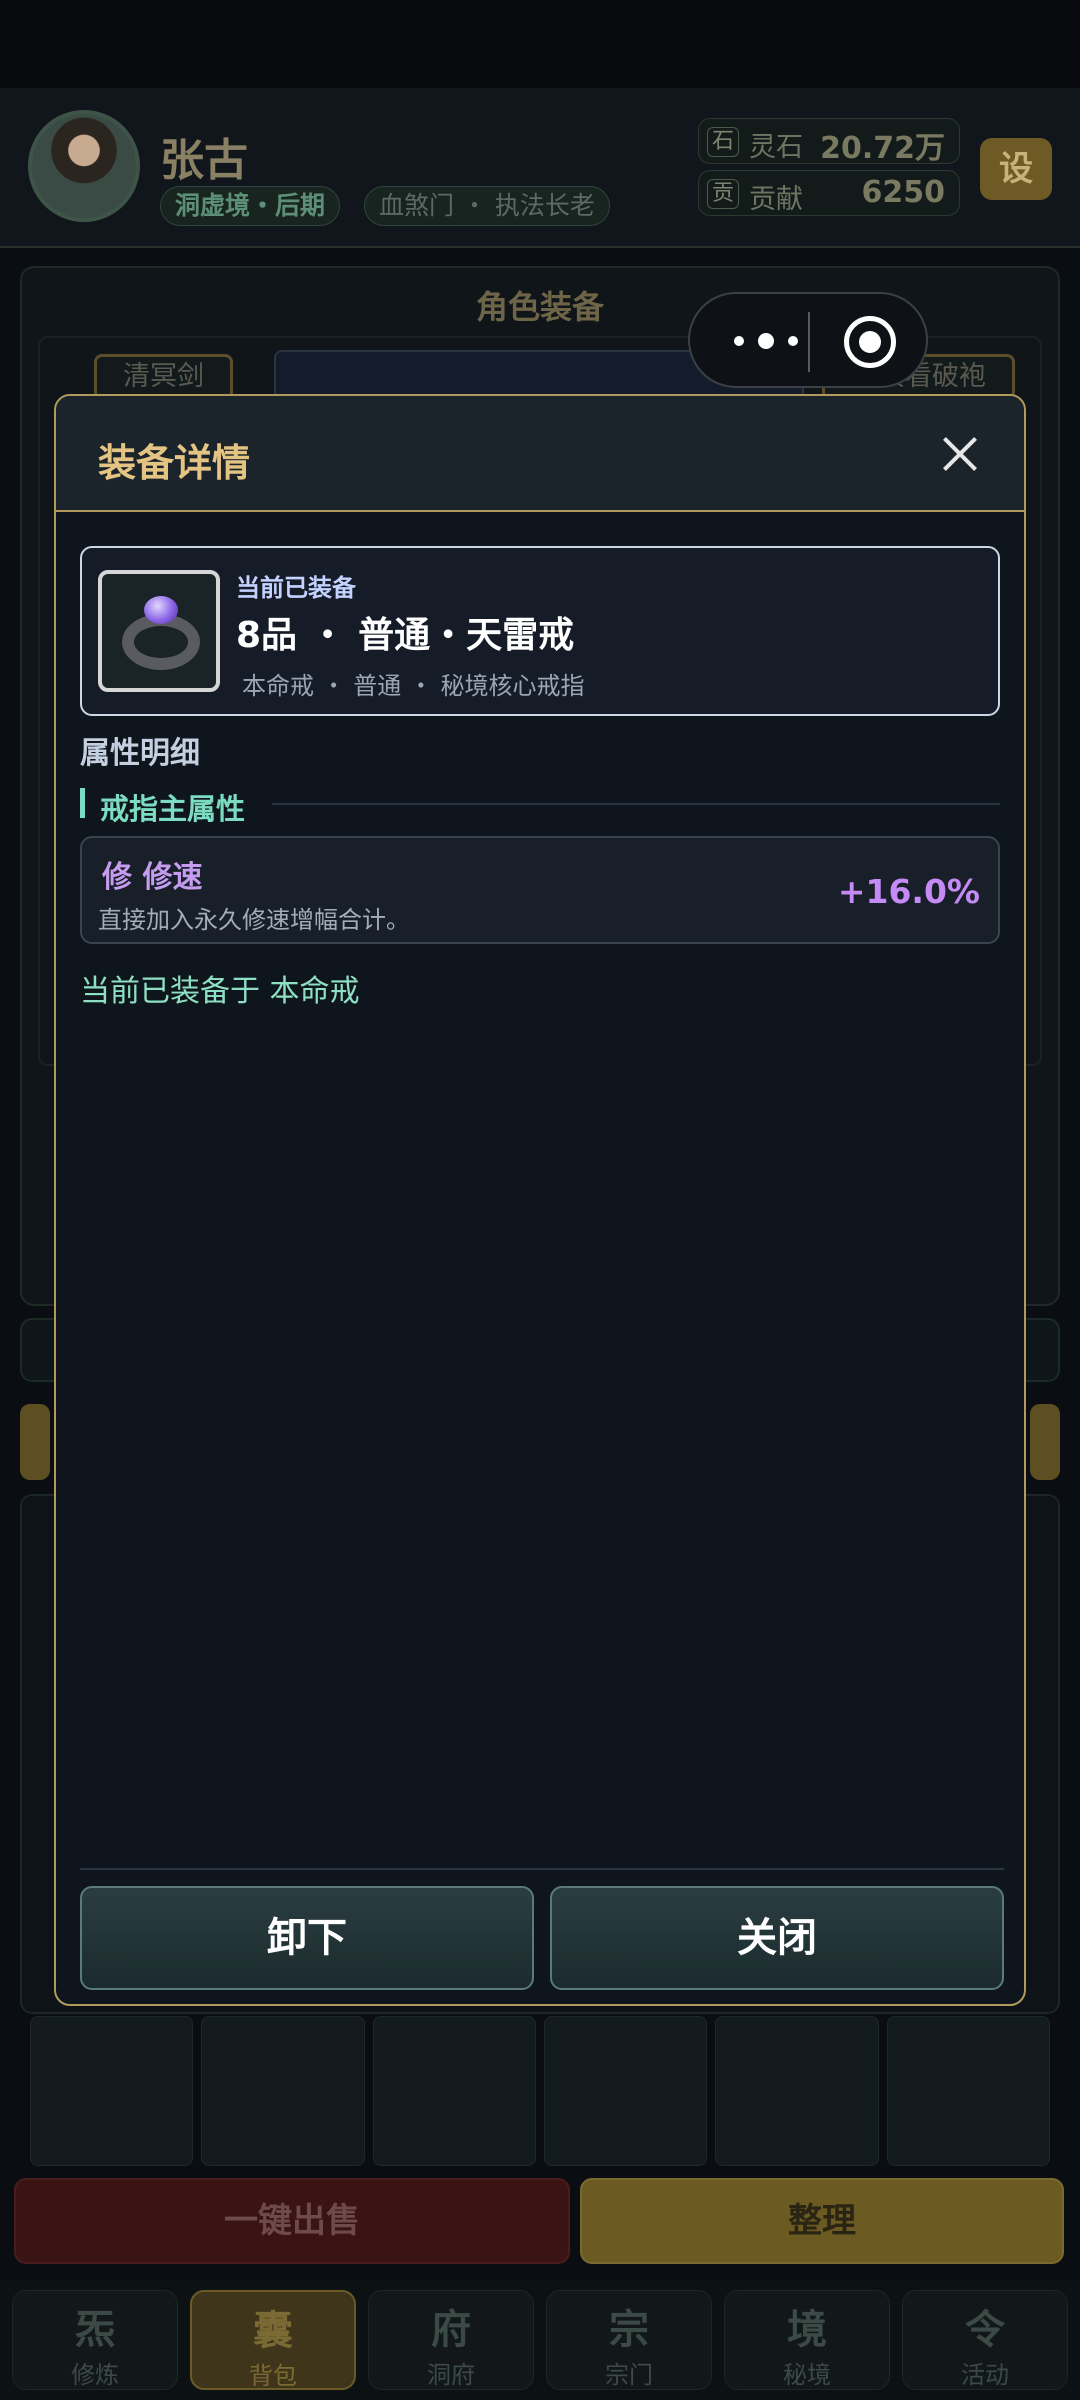 This screenshot has height=2400, width=1080. I want to click on section-divider, so click(636, 804).